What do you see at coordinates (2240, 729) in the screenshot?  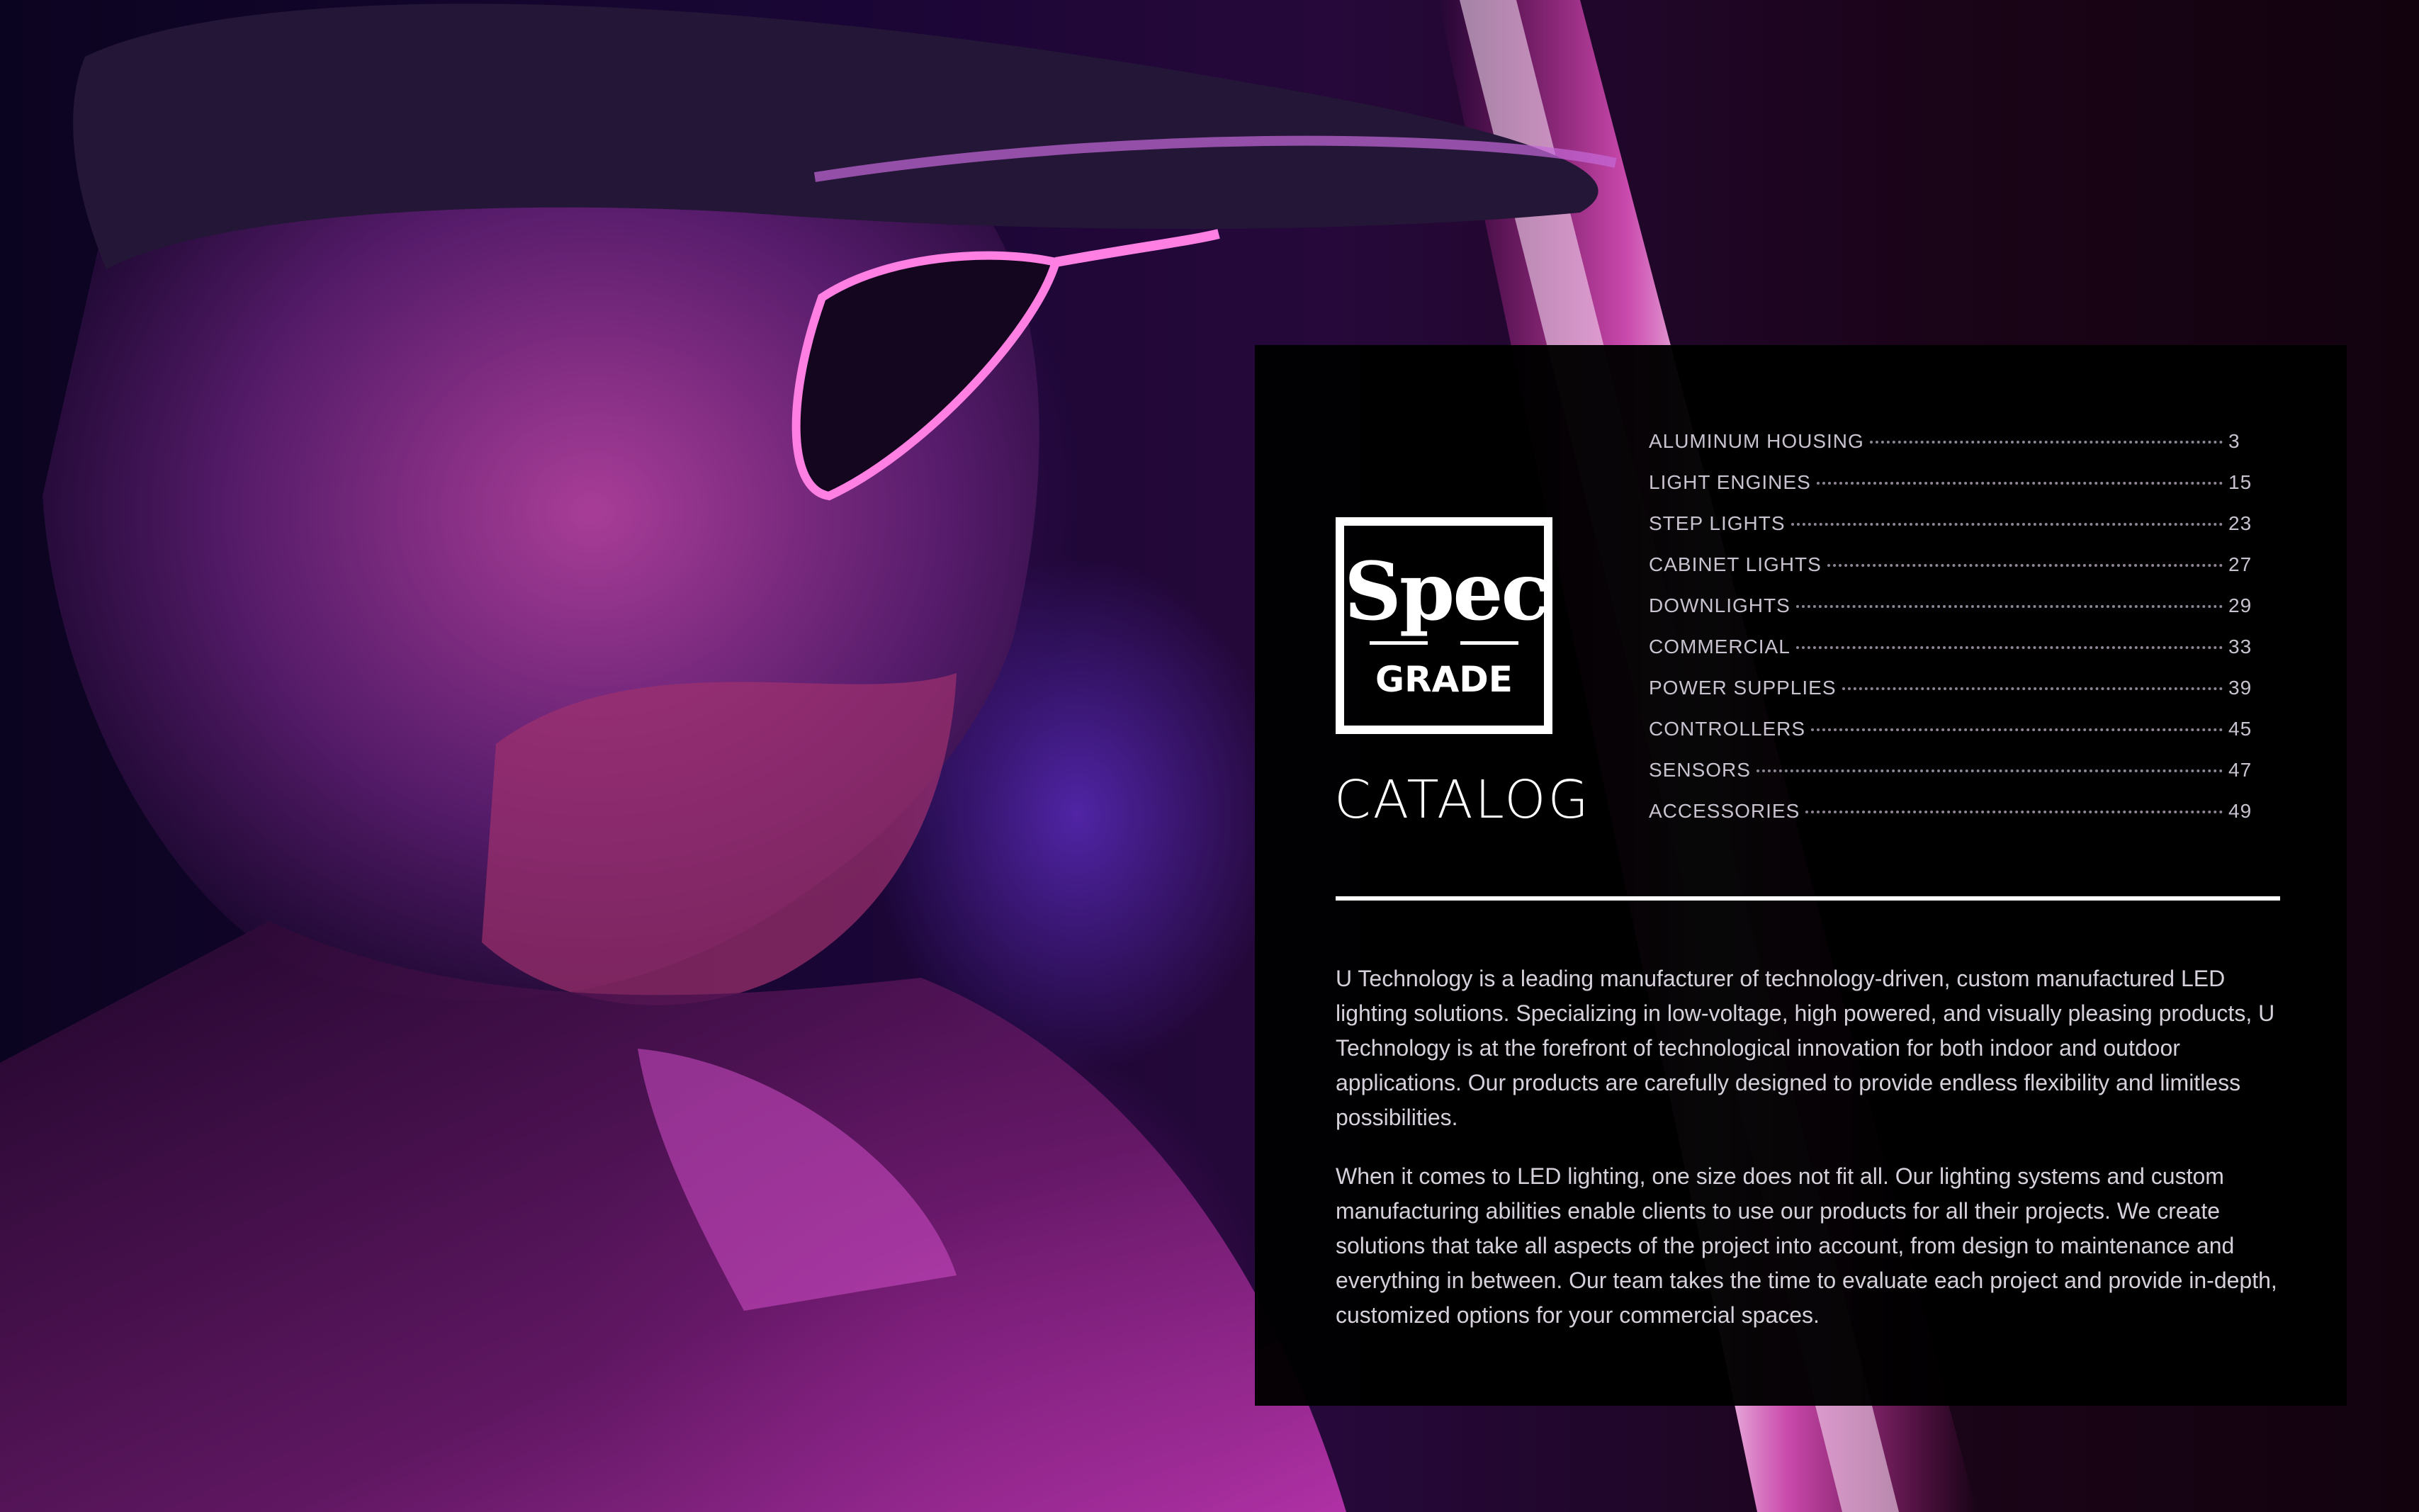 I see `toc-entry-page: 45` at bounding box center [2240, 729].